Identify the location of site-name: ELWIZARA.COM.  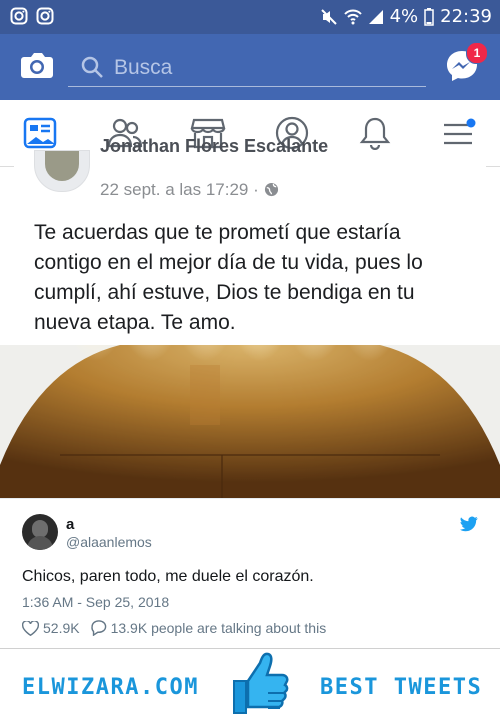
(110, 687).